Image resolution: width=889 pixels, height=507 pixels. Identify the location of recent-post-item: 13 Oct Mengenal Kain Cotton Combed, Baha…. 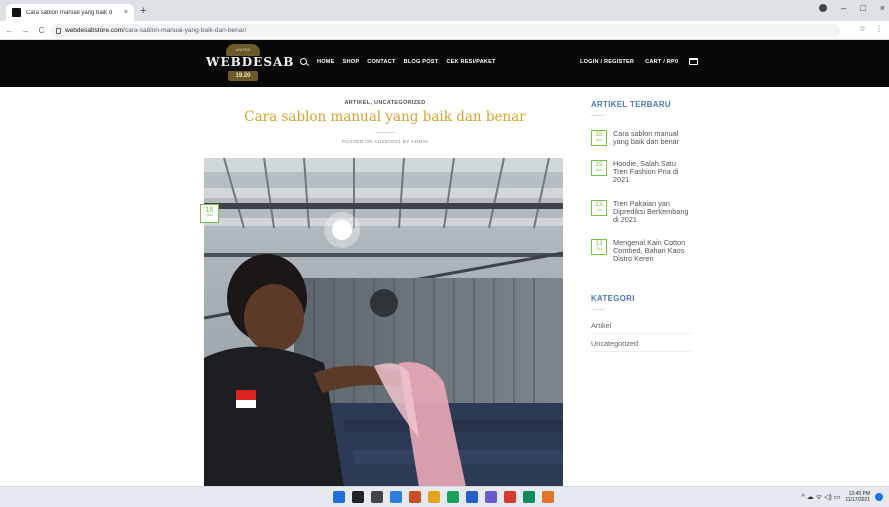
(641, 251).